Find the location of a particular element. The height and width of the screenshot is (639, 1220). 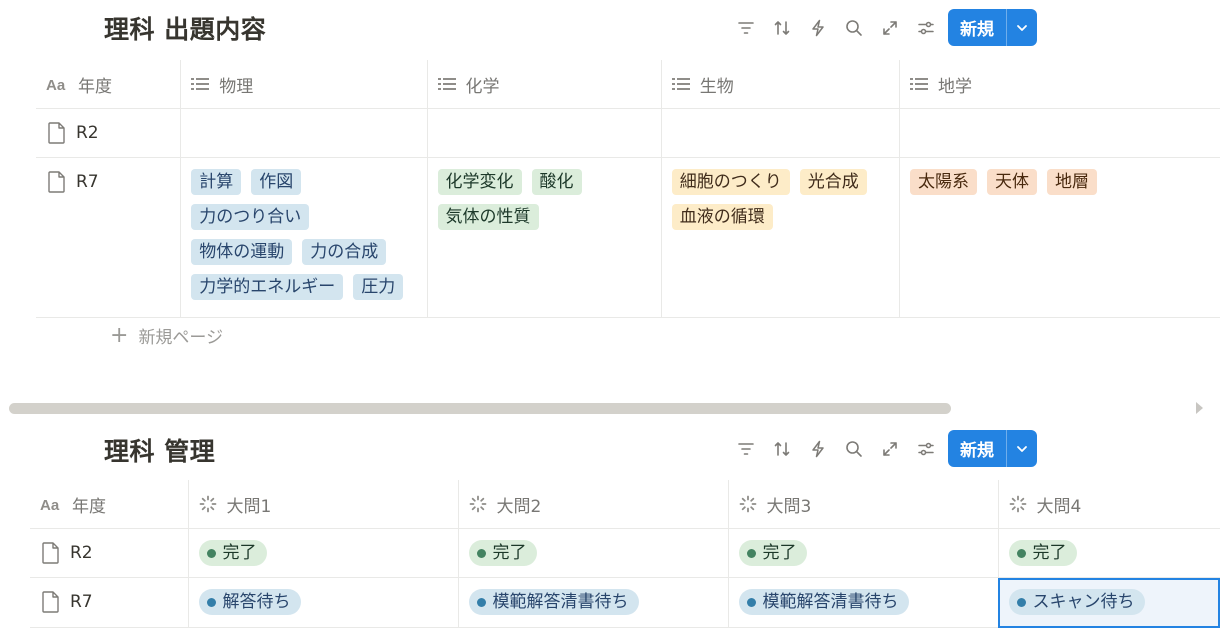

status-cell-q2: 模範解答清書待ち is located at coordinates (592, 602).